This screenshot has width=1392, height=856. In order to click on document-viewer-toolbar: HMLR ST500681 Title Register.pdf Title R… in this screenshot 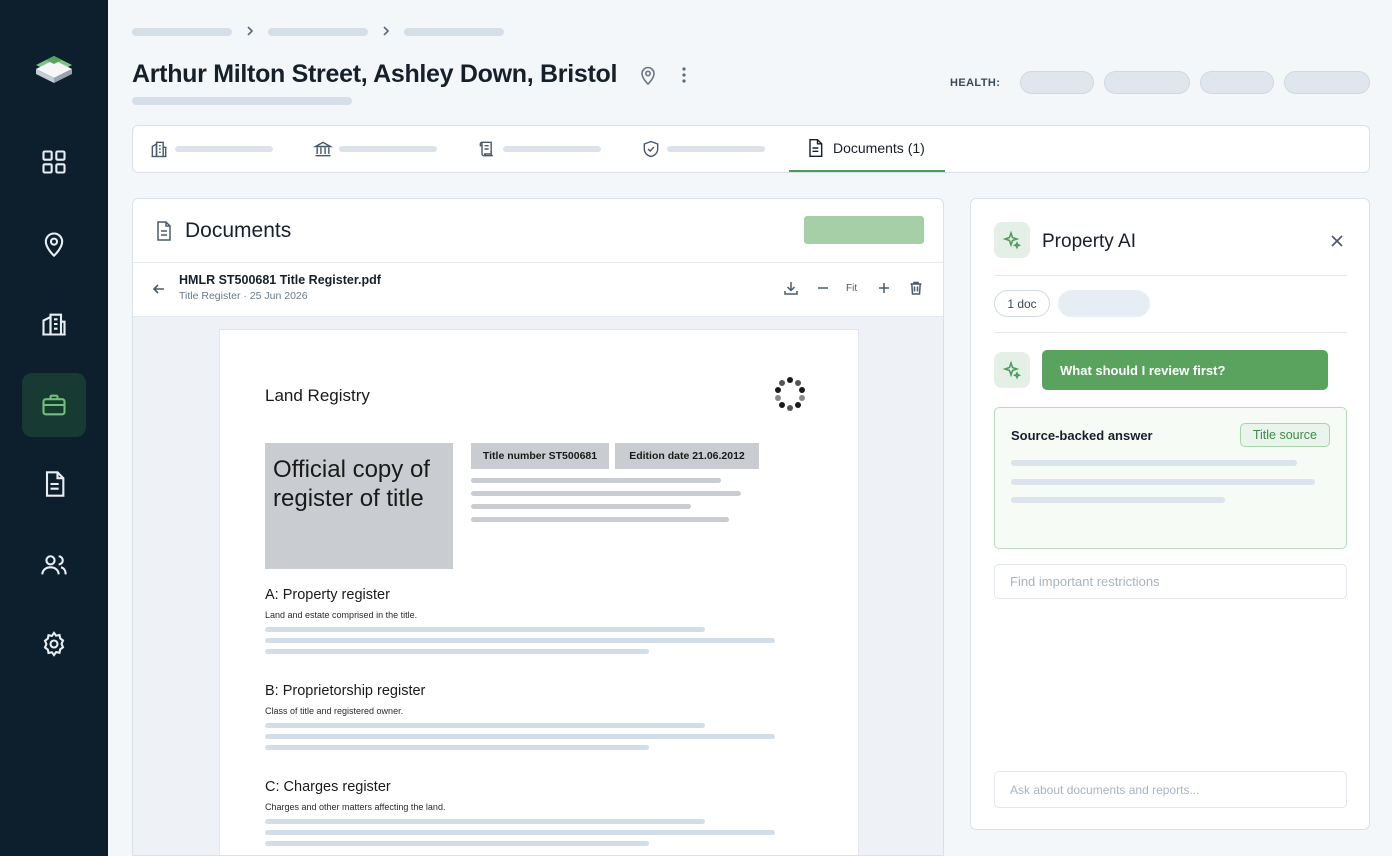, I will do `click(538, 290)`.